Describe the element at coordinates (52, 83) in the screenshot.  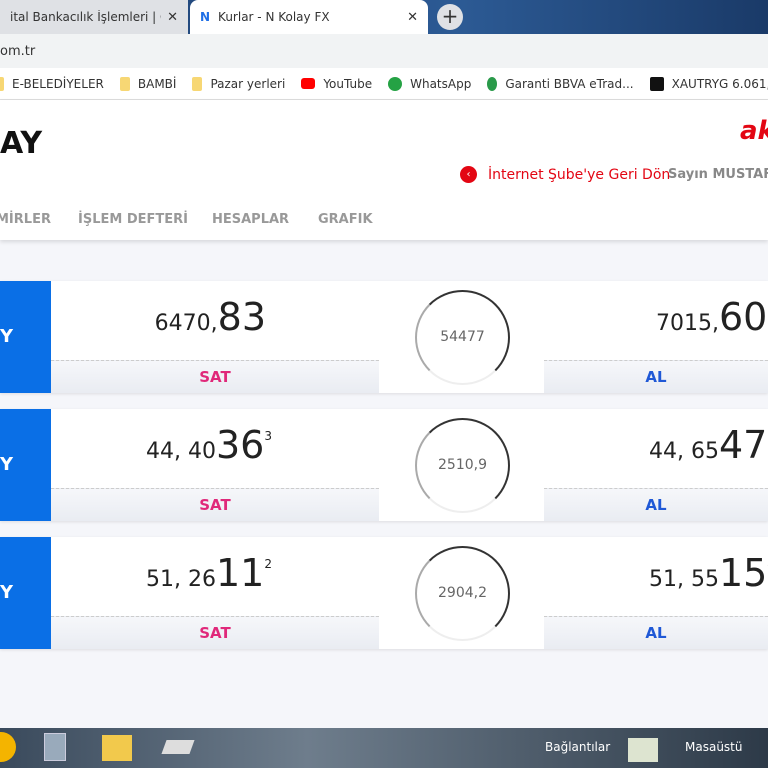
I see `bookmark-e-belediyeler: E-BELEDİYELER` at that location.